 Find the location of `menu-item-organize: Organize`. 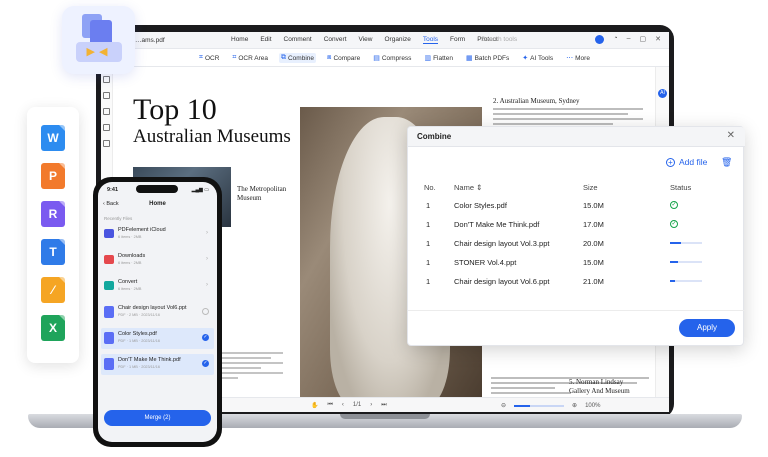

menu-item-organize: Organize is located at coordinates (397, 40).